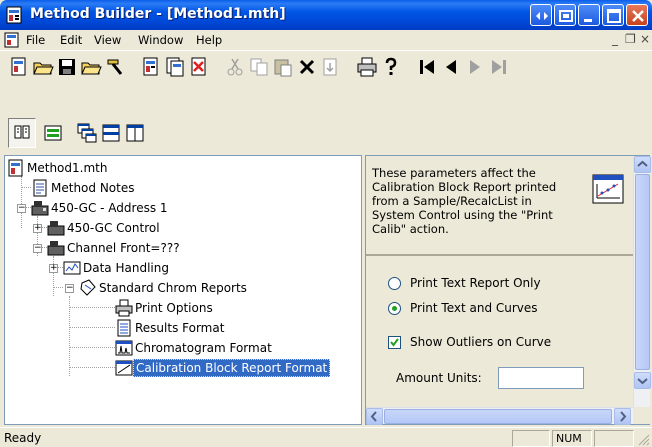 The image size is (652, 447). Describe the element at coordinates (475, 283) in the screenshot. I see `print-text-only-label: Print Text Report Only` at that location.